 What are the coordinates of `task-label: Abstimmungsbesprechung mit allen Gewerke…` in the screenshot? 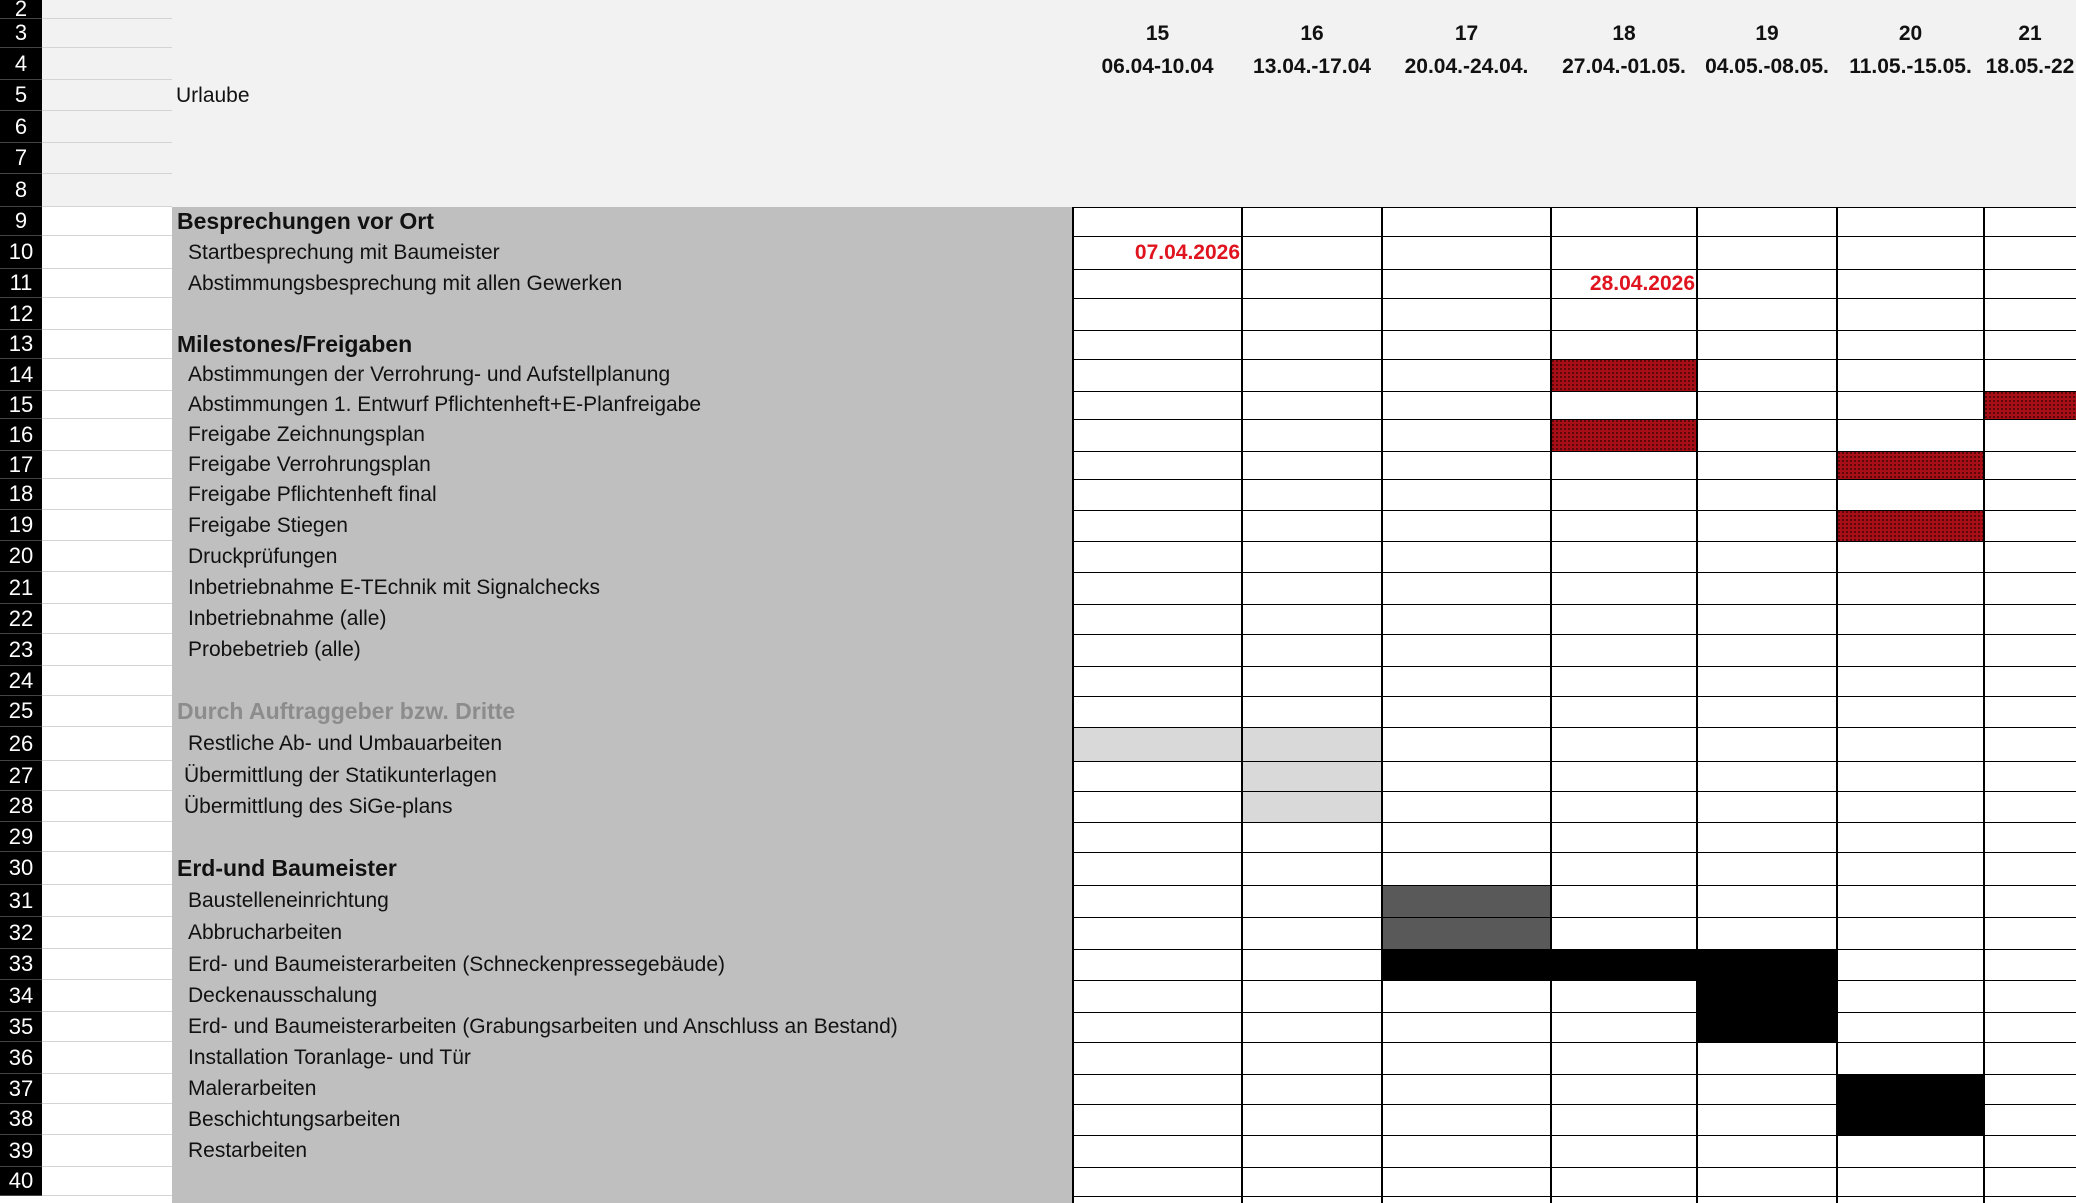 It's located at (405, 283).